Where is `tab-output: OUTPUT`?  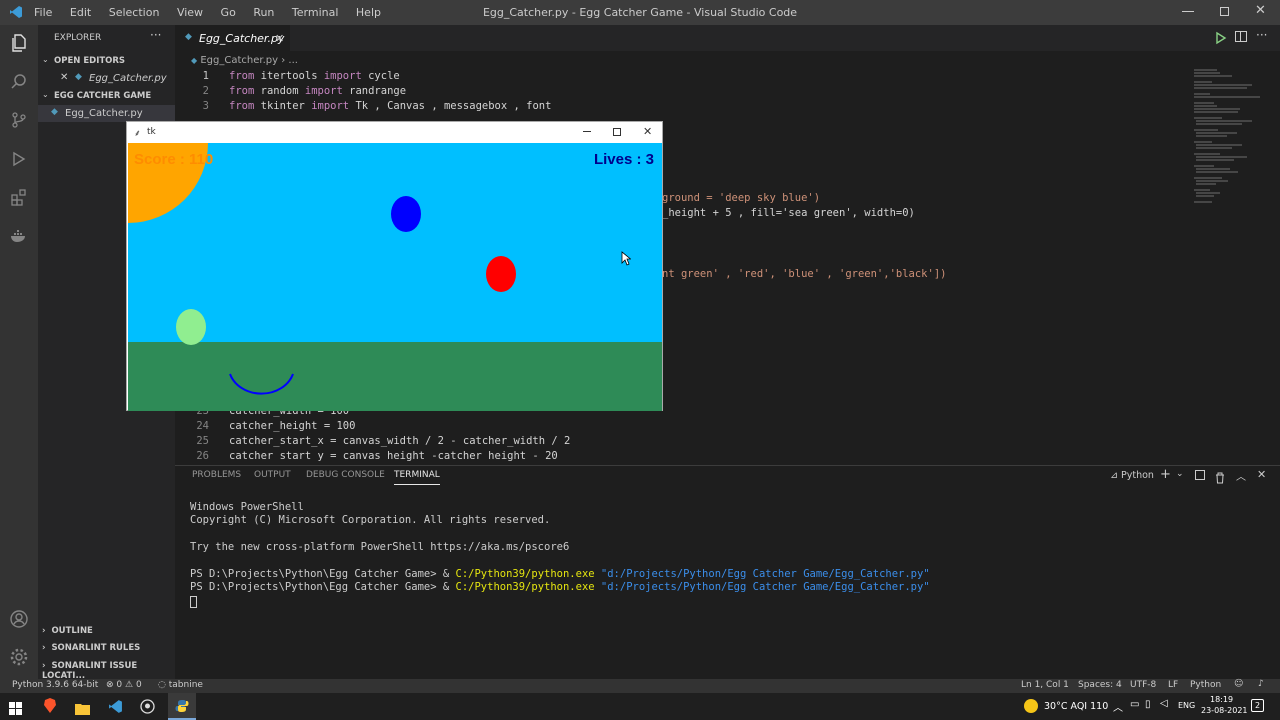
tab-output: OUTPUT is located at coordinates (272, 475).